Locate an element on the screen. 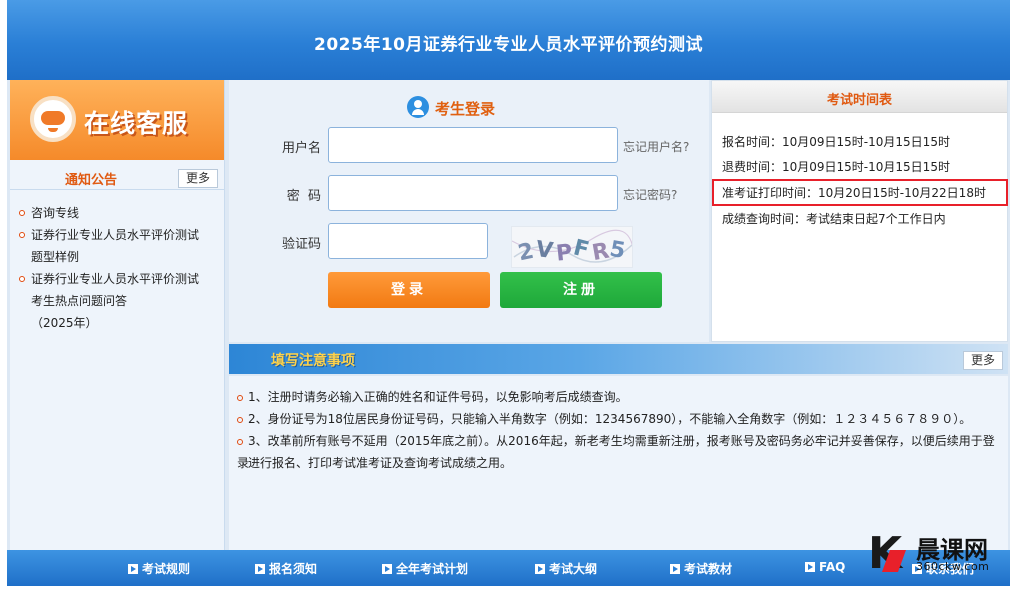 The width and height of the screenshot is (1023, 591). footer-link-registration-notice: 报名须知 is located at coordinates (286, 568).